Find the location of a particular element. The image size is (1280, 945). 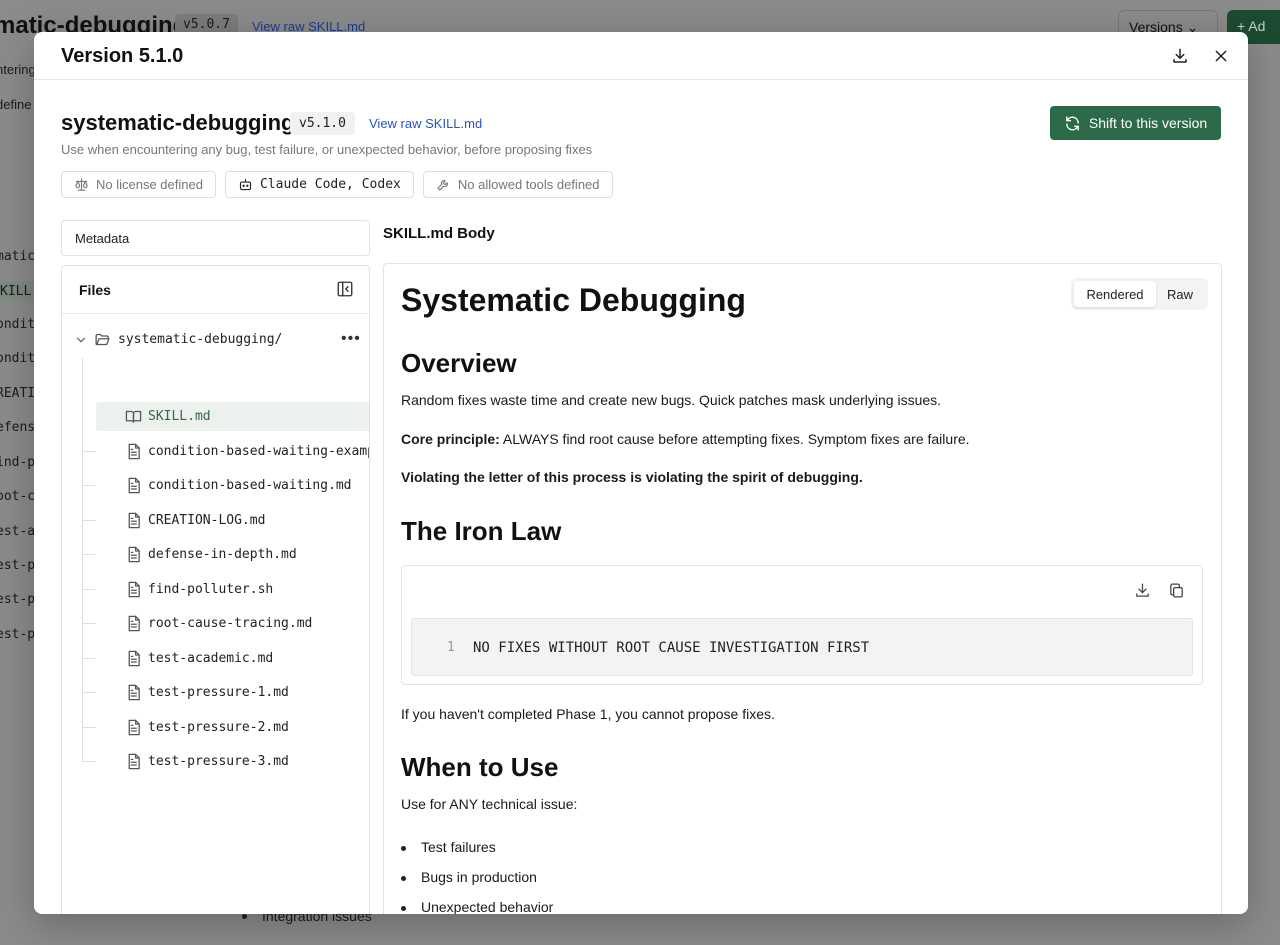

list-item: Bugs in production is located at coordinates (469, 877).